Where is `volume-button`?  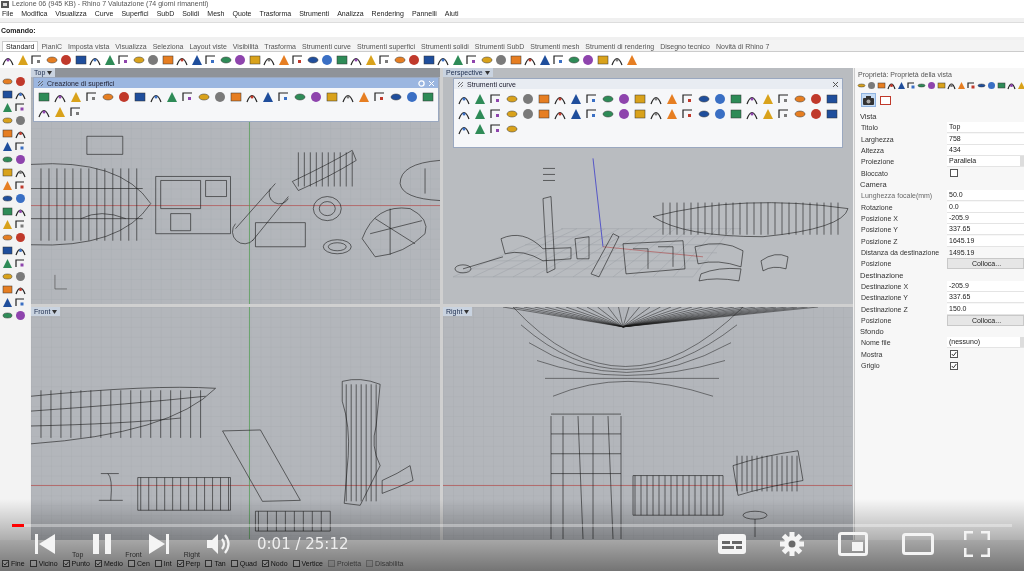 volume-button is located at coordinates (220, 544).